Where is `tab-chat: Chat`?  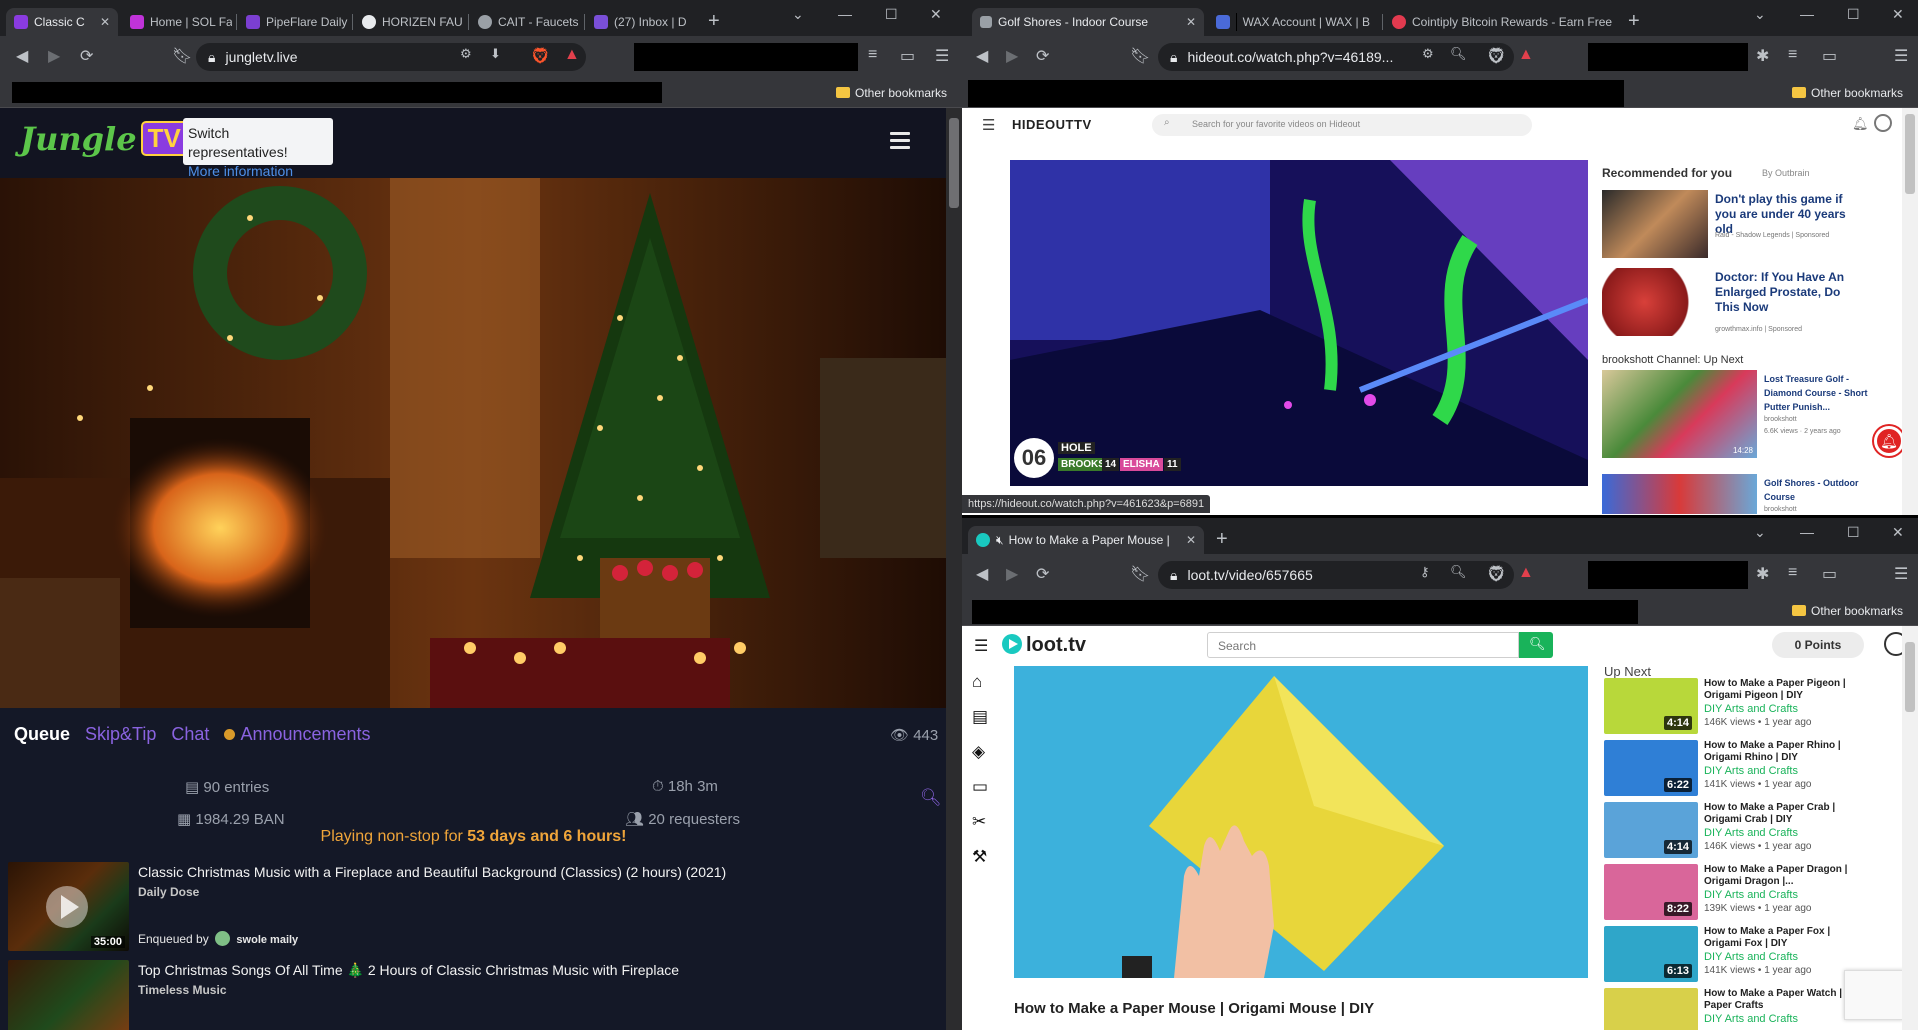 tab-chat: Chat is located at coordinates (190, 734).